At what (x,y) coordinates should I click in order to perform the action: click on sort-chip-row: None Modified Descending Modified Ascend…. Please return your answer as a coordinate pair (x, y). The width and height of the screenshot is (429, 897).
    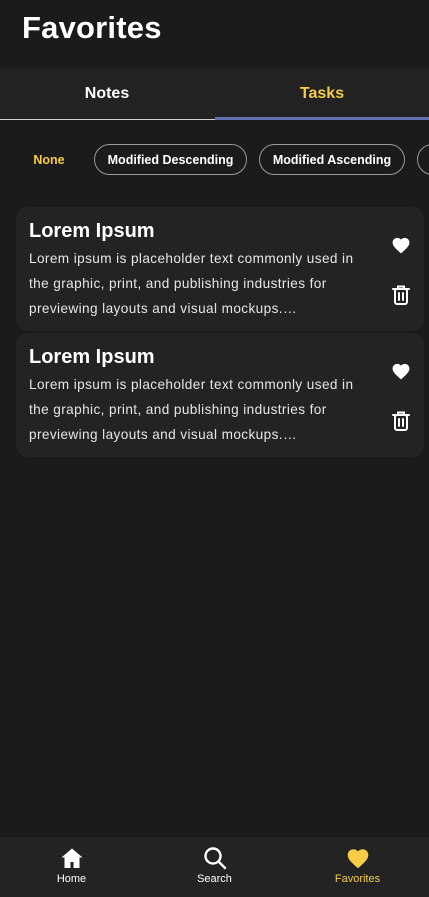
    Looking at the image, I should click on (214, 161).